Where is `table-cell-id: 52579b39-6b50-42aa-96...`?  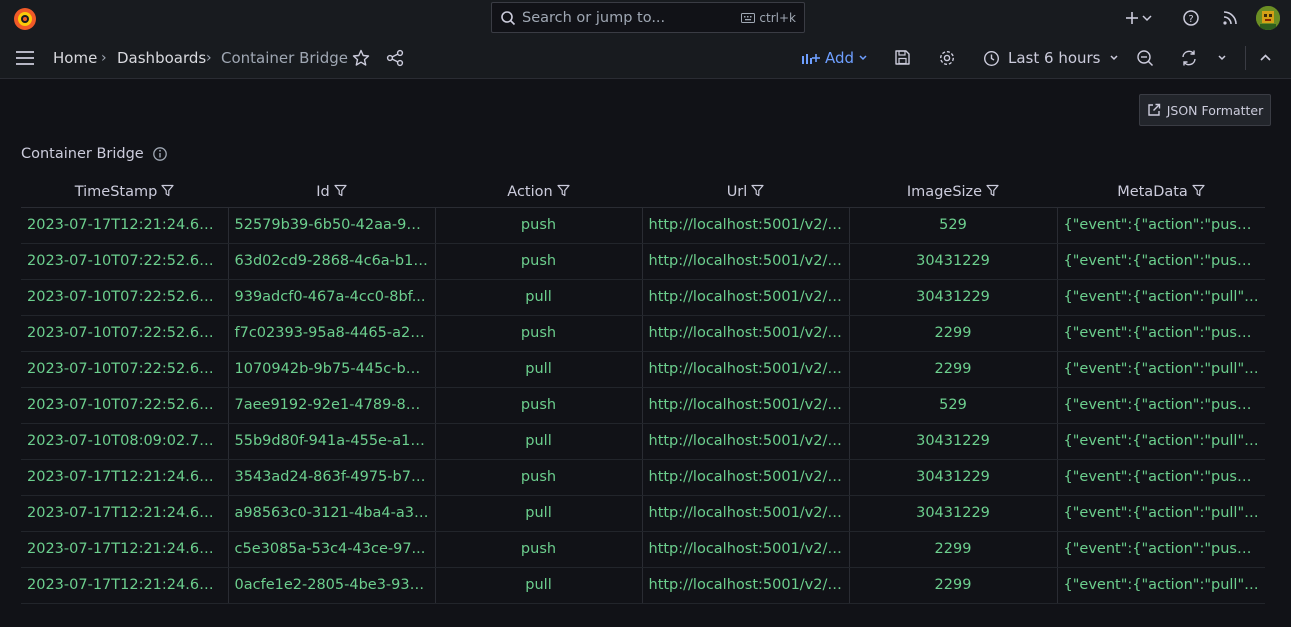
table-cell-id: 52579b39-6b50-42aa-96... is located at coordinates (332, 225).